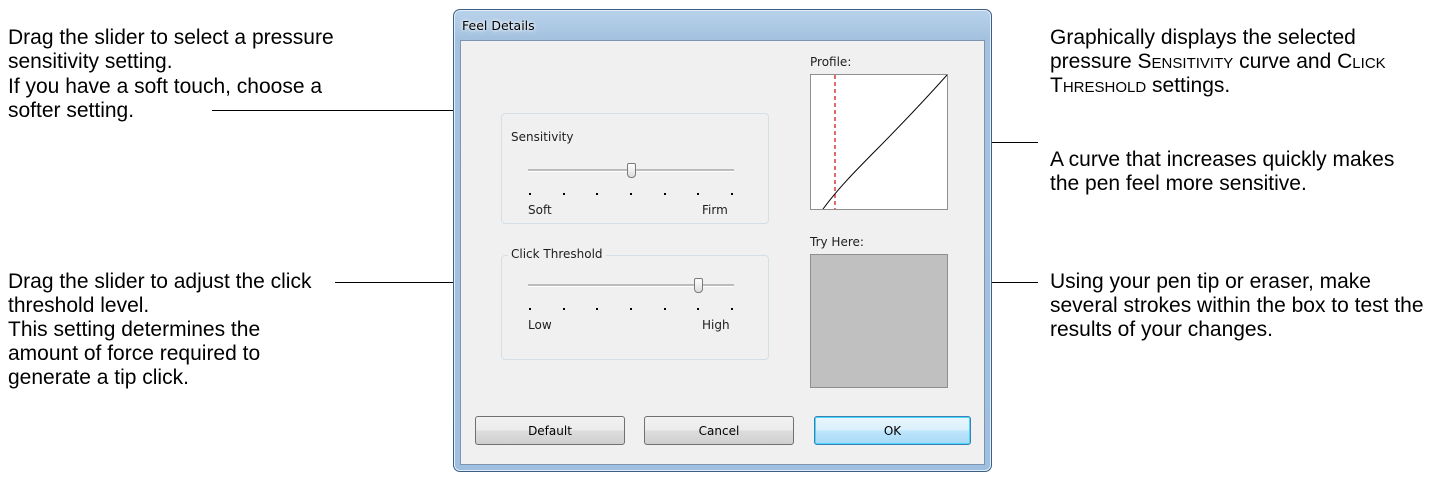  I want to click on sensitivity-slider-thumb, so click(631, 170).